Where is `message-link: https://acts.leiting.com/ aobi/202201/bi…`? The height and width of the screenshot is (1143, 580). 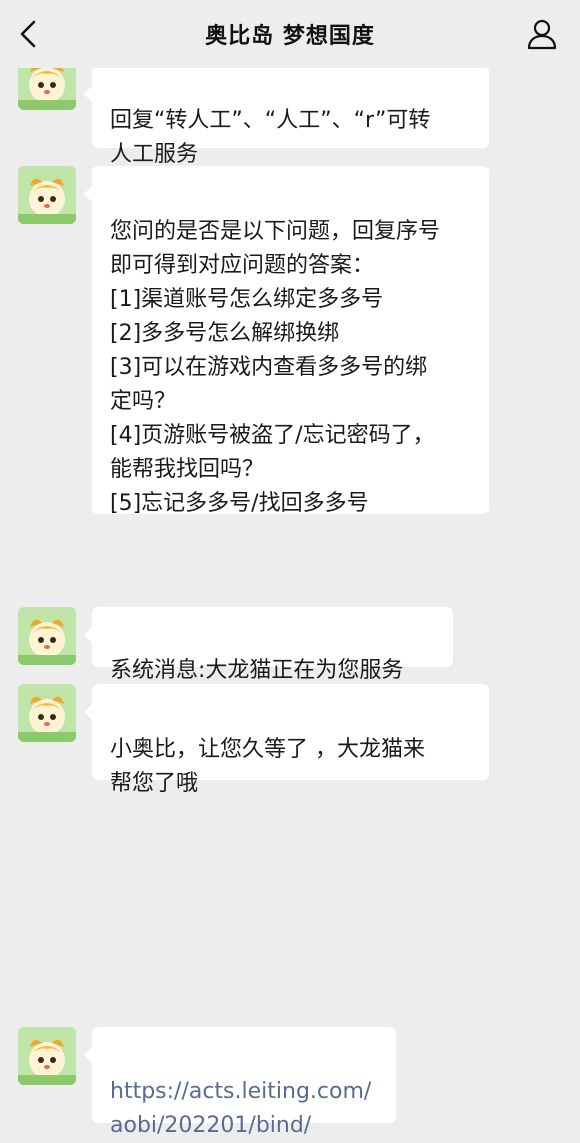
message-link: https://acts.leiting.com/ aobi/202201/bi… is located at coordinates (240, 1108).